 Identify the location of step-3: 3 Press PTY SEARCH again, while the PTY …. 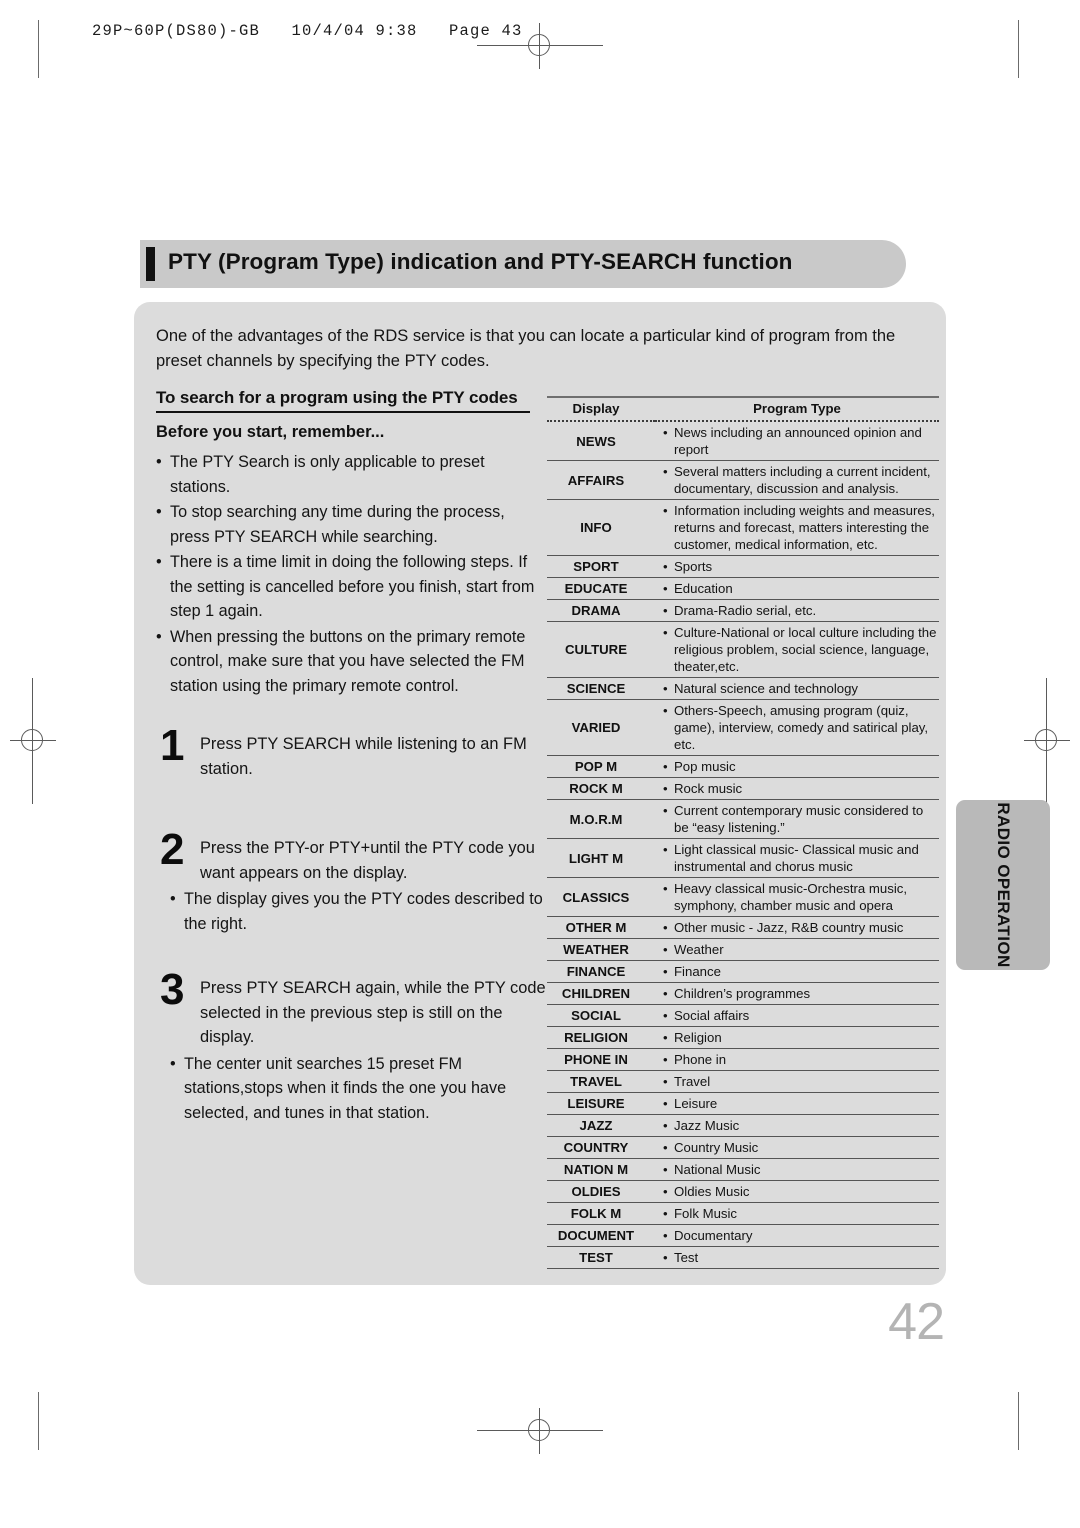
(351, 1046).